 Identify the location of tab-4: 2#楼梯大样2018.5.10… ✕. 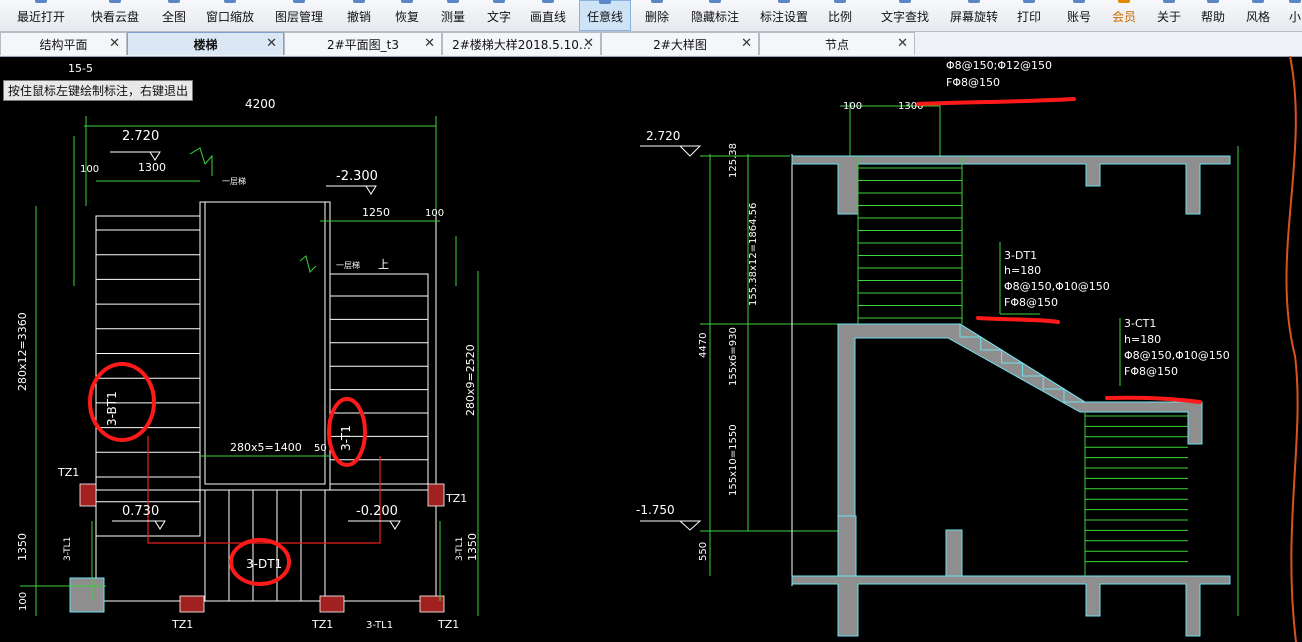
(521, 43).